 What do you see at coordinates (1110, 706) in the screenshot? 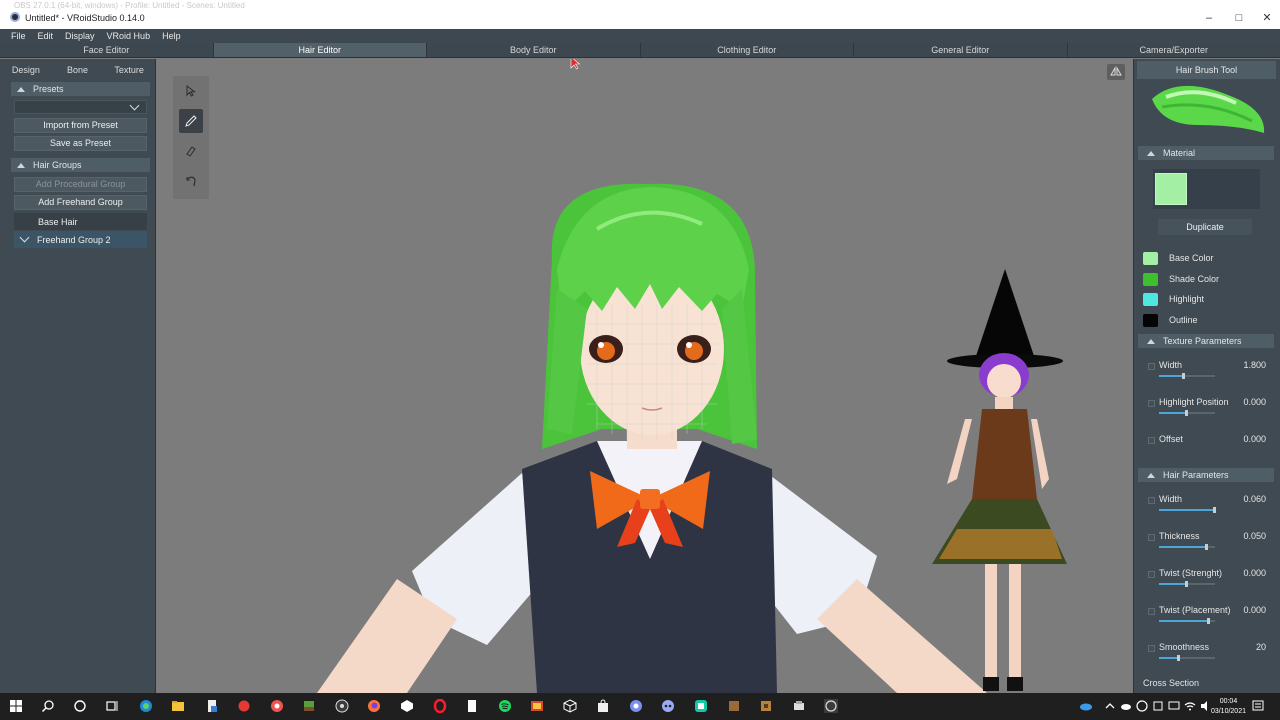
I see `chevron-up-icon` at bounding box center [1110, 706].